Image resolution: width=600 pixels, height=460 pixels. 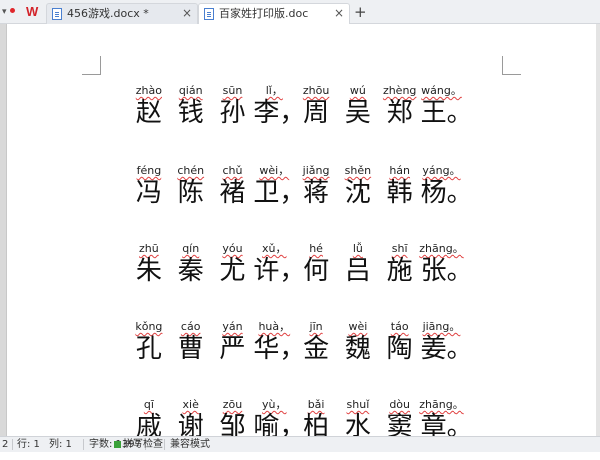 I want to click on verse-line: zhū 朱 qín 秦 yóu 尤 xǔ， 许， hé 何 lǚ 吕 shī 施 zhāng。 张。, so click(x=300, y=273).